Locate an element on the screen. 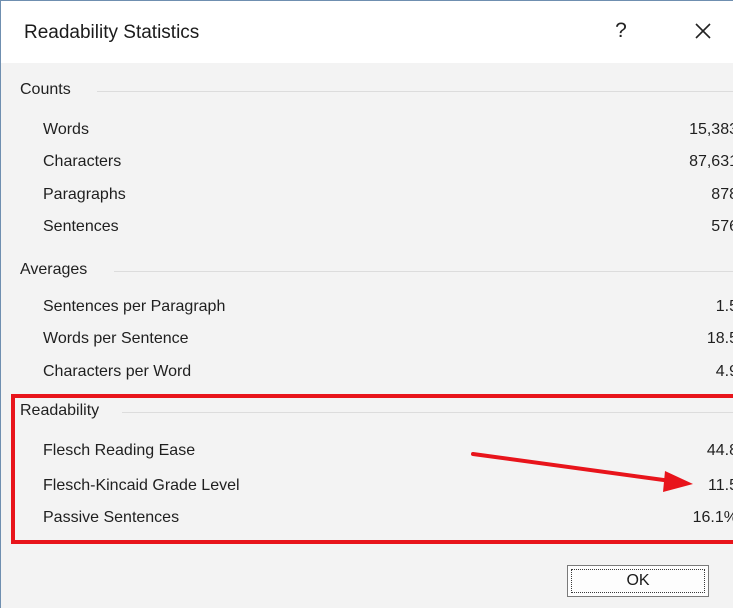 The height and width of the screenshot is (608, 733). row-value-sentences-per-paragraph: 1.5 is located at coordinates (724, 306).